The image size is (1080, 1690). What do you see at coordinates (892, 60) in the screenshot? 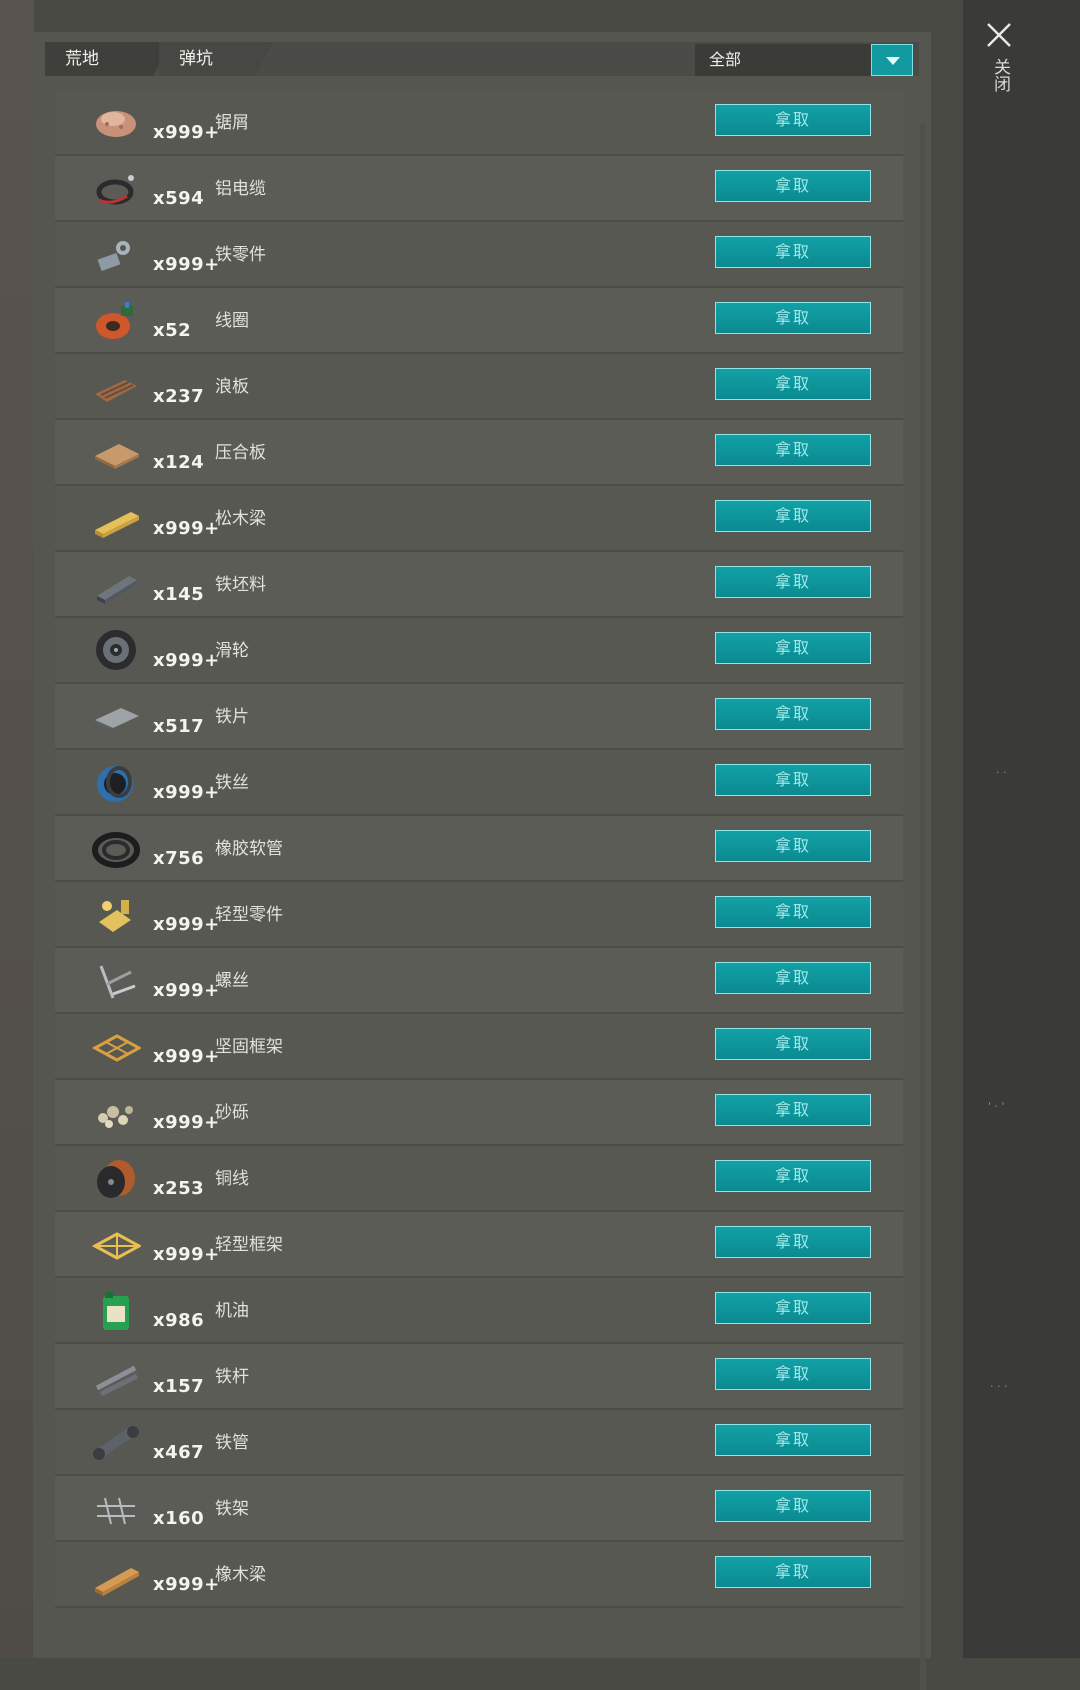
I see `dropdown-toggle` at bounding box center [892, 60].